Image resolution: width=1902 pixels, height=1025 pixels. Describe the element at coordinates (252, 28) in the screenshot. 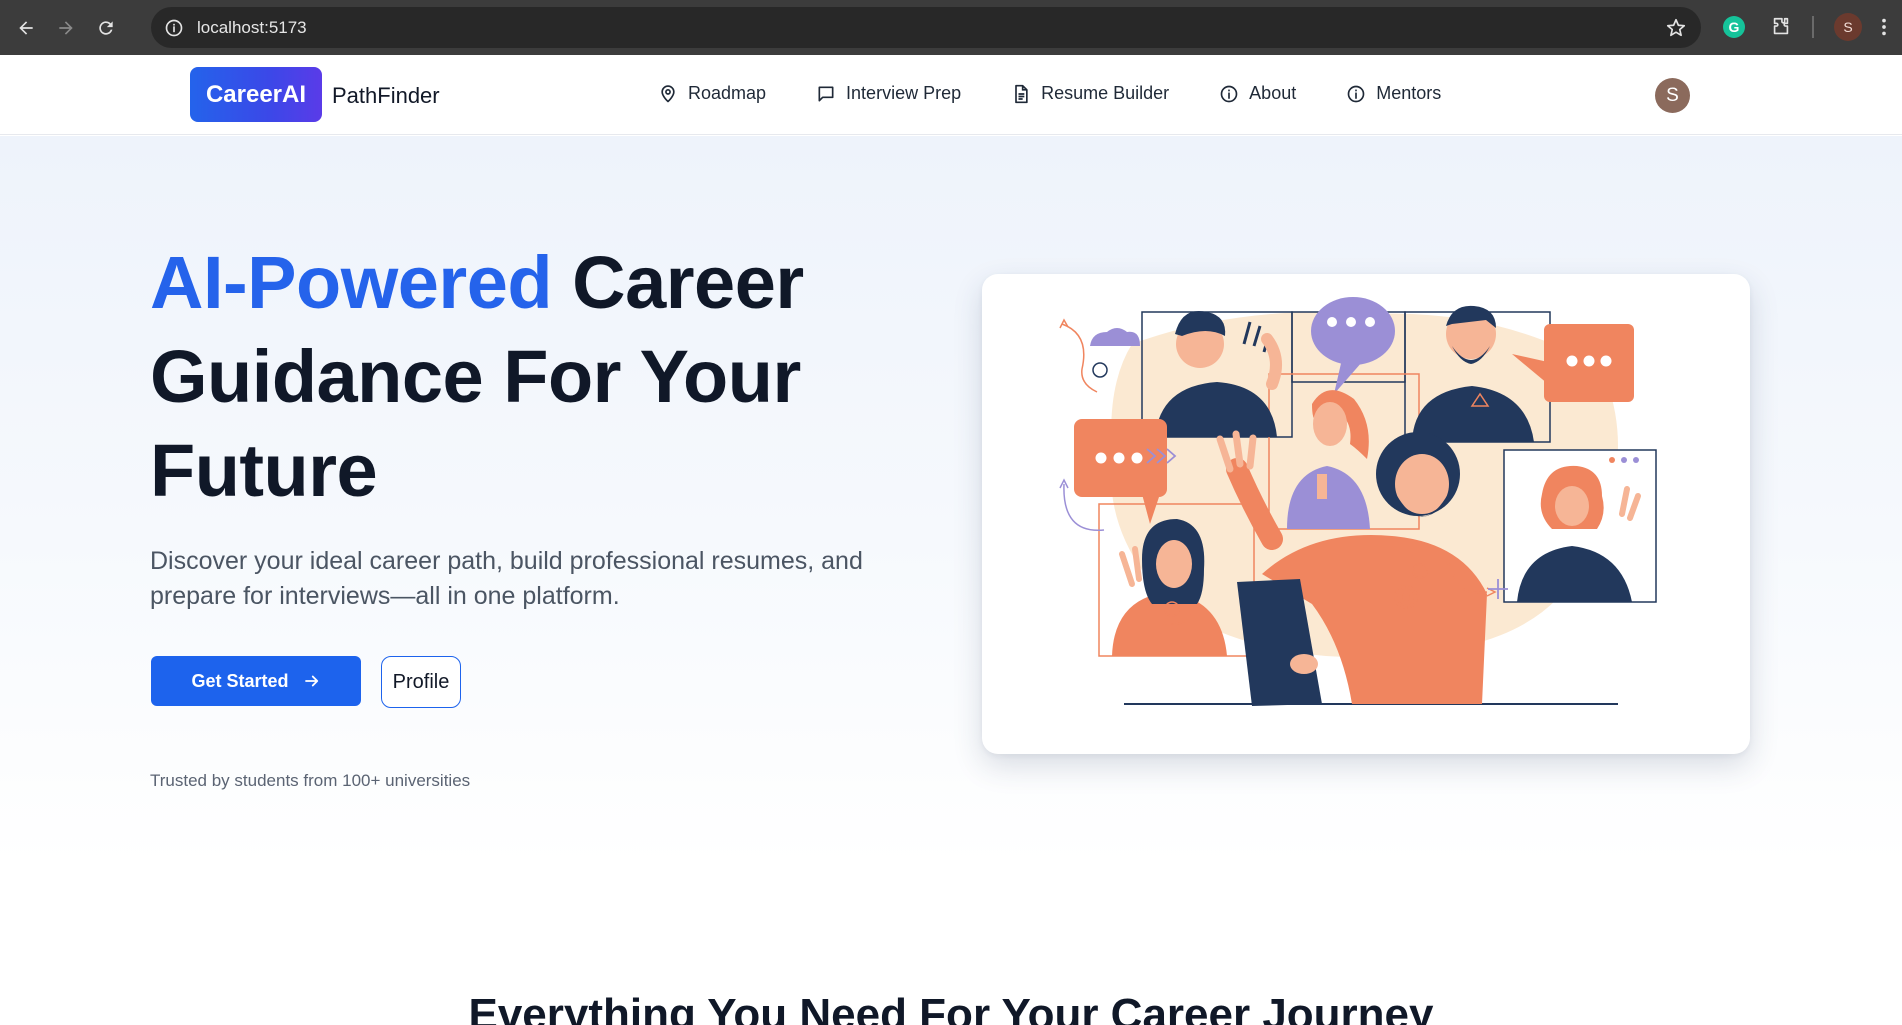

I see `url-text: localhost:5173` at that location.